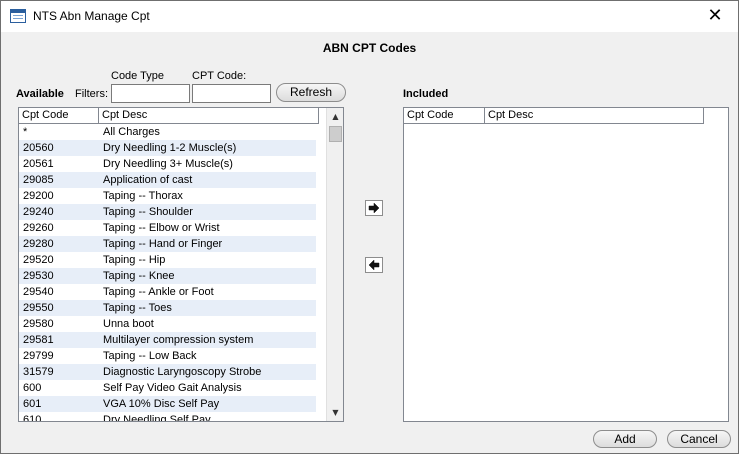 This screenshot has height=454, width=739. I want to click on cpt-code-cell: 601, so click(32, 404).